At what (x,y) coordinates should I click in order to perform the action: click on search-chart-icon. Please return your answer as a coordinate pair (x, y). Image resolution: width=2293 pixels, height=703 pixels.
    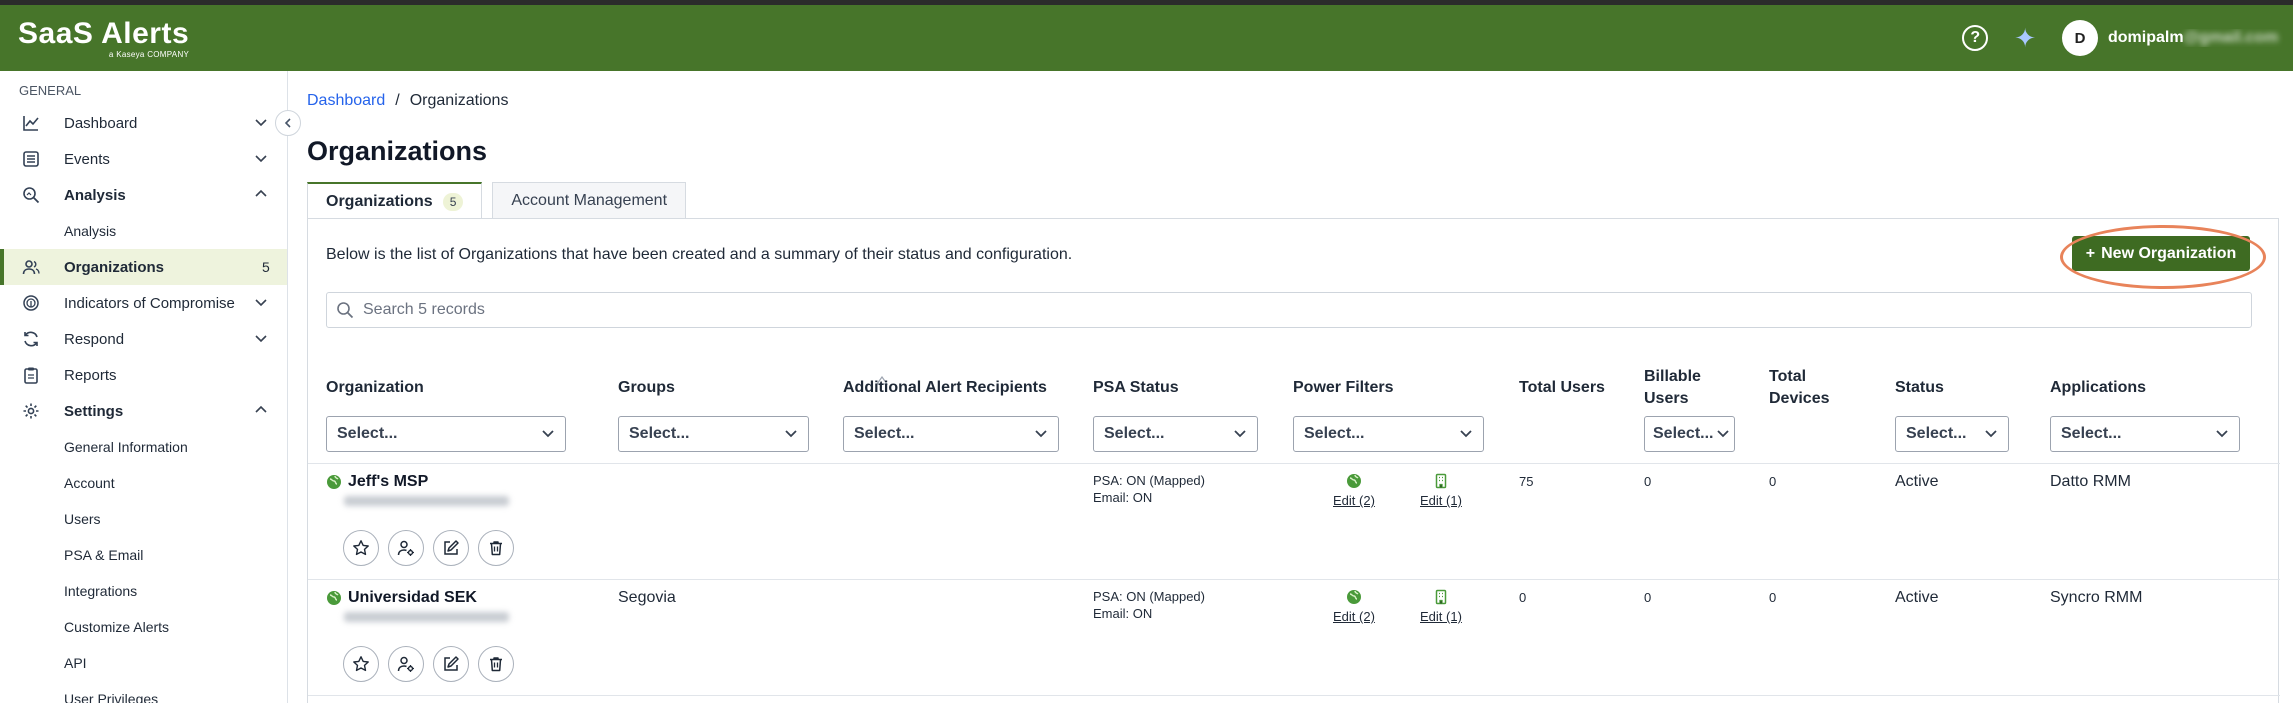
    Looking at the image, I should click on (31, 195).